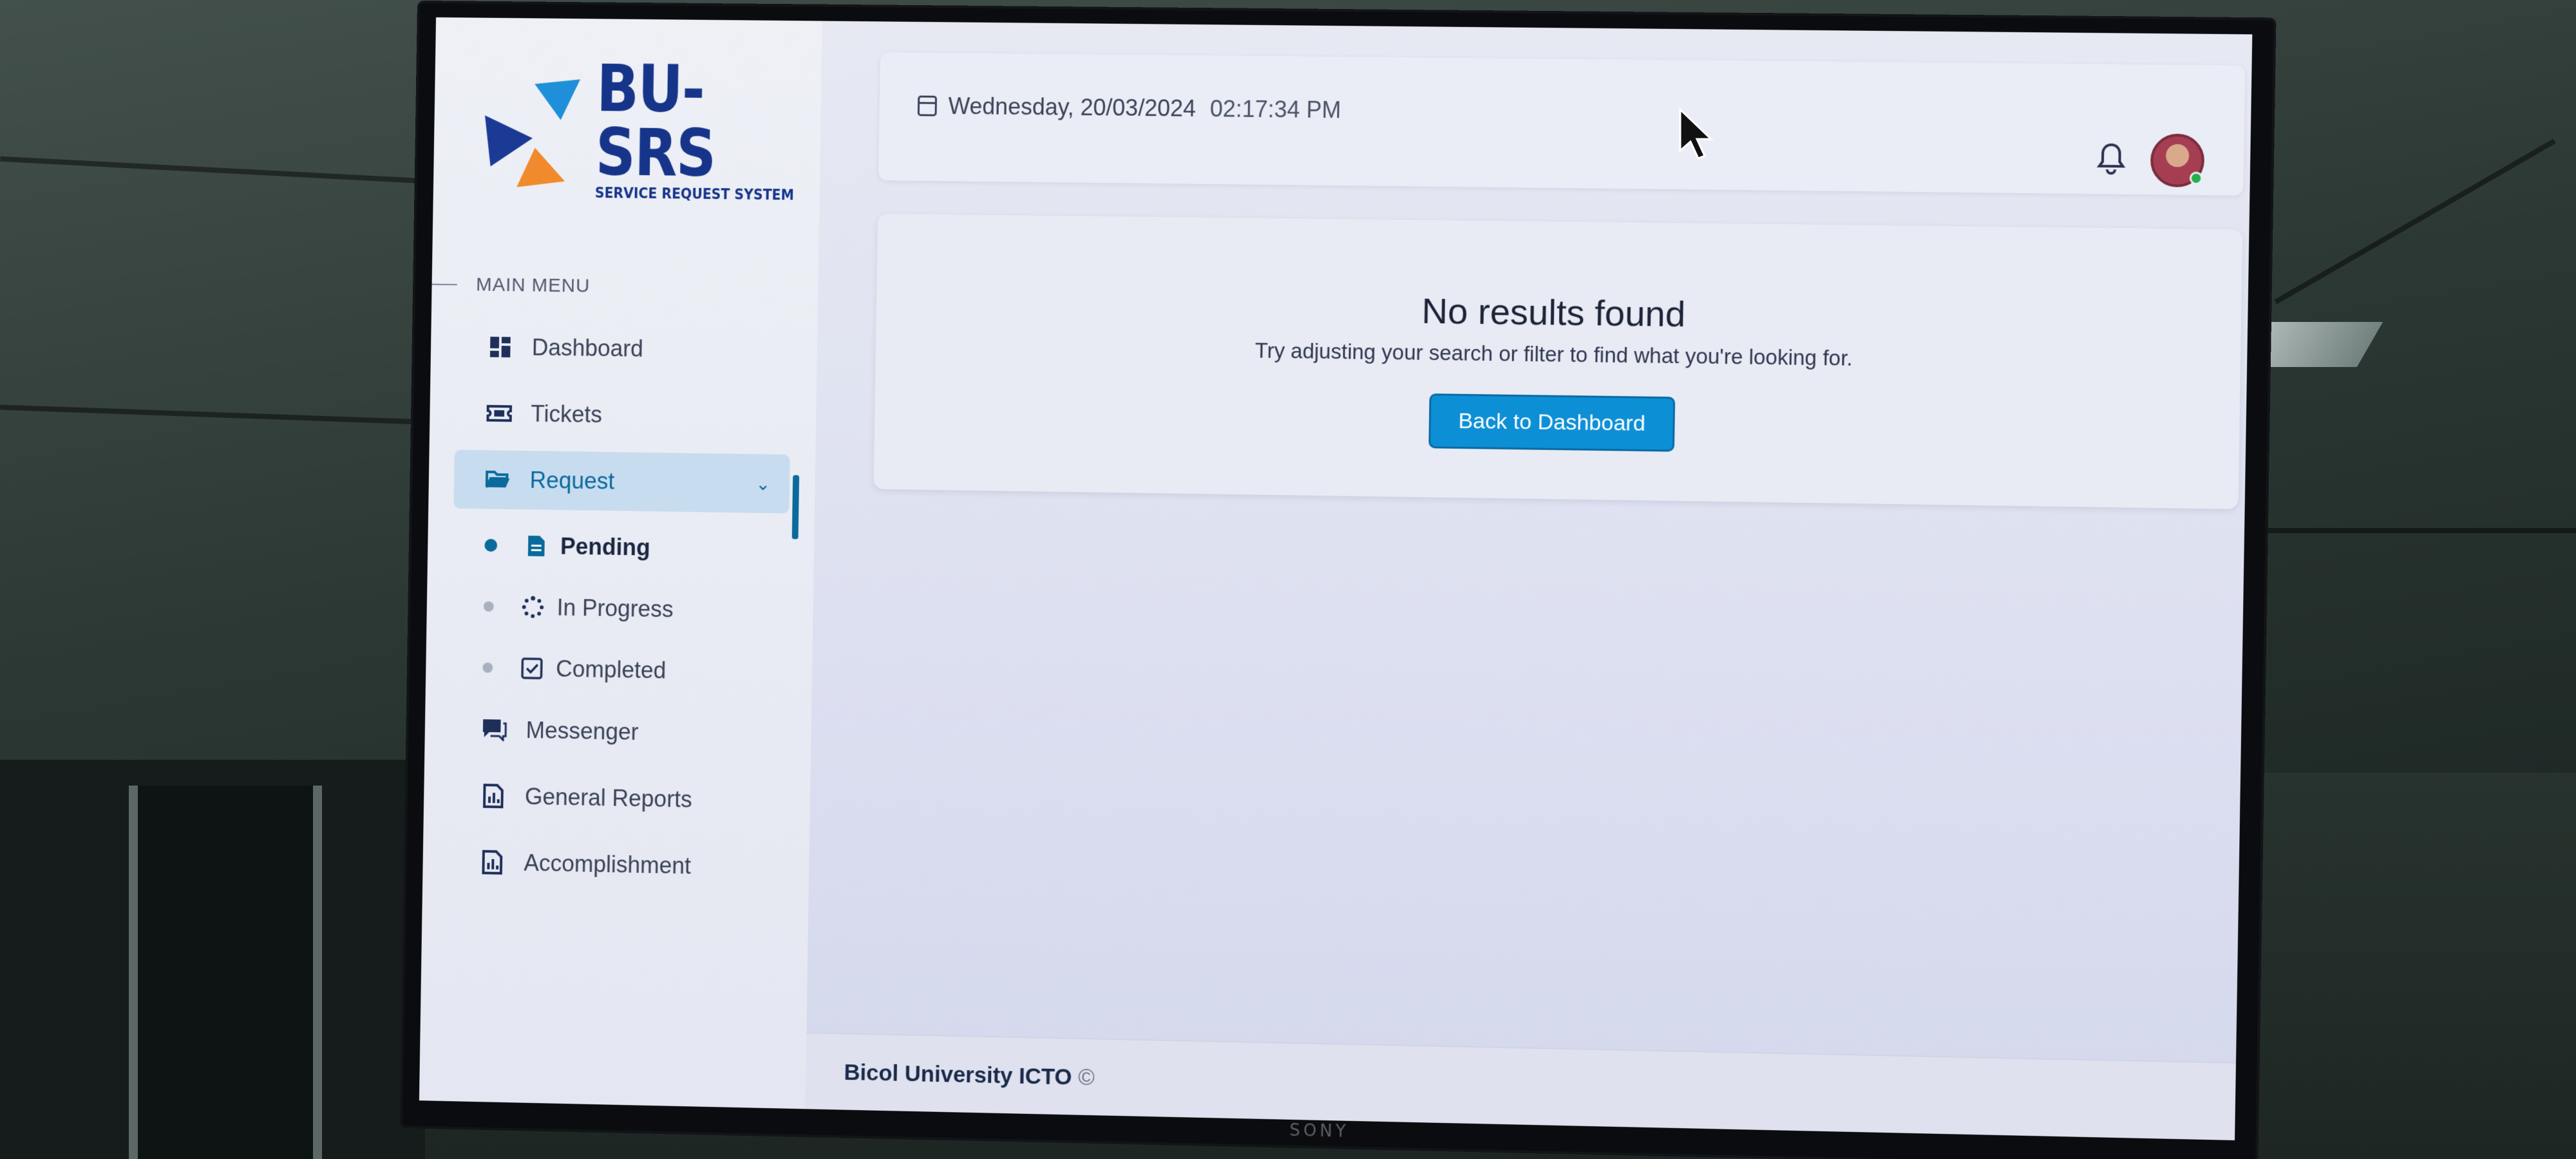 Image resolution: width=2576 pixels, height=1159 pixels. What do you see at coordinates (491, 545) in the screenshot?
I see `active-dot-icon` at bounding box center [491, 545].